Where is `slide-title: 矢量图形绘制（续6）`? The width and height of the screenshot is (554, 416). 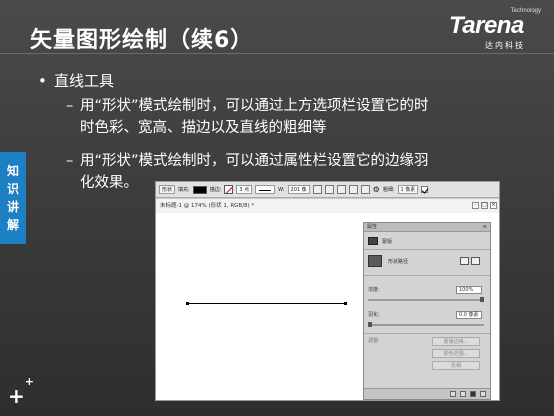 slide-title: 矢量图形绘制（续6） is located at coordinates (142, 40).